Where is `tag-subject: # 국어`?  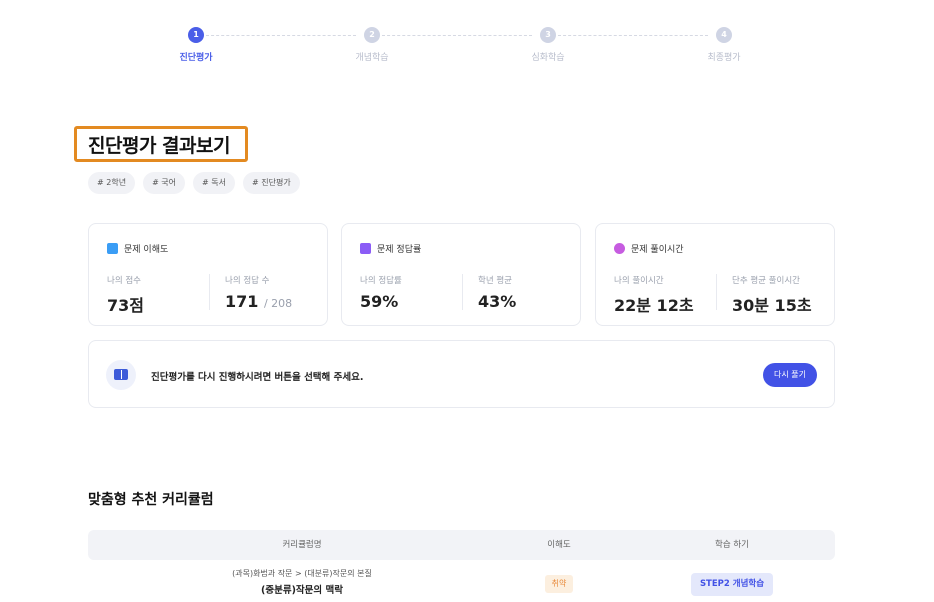
tag-subject: # 국어 is located at coordinates (164, 183).